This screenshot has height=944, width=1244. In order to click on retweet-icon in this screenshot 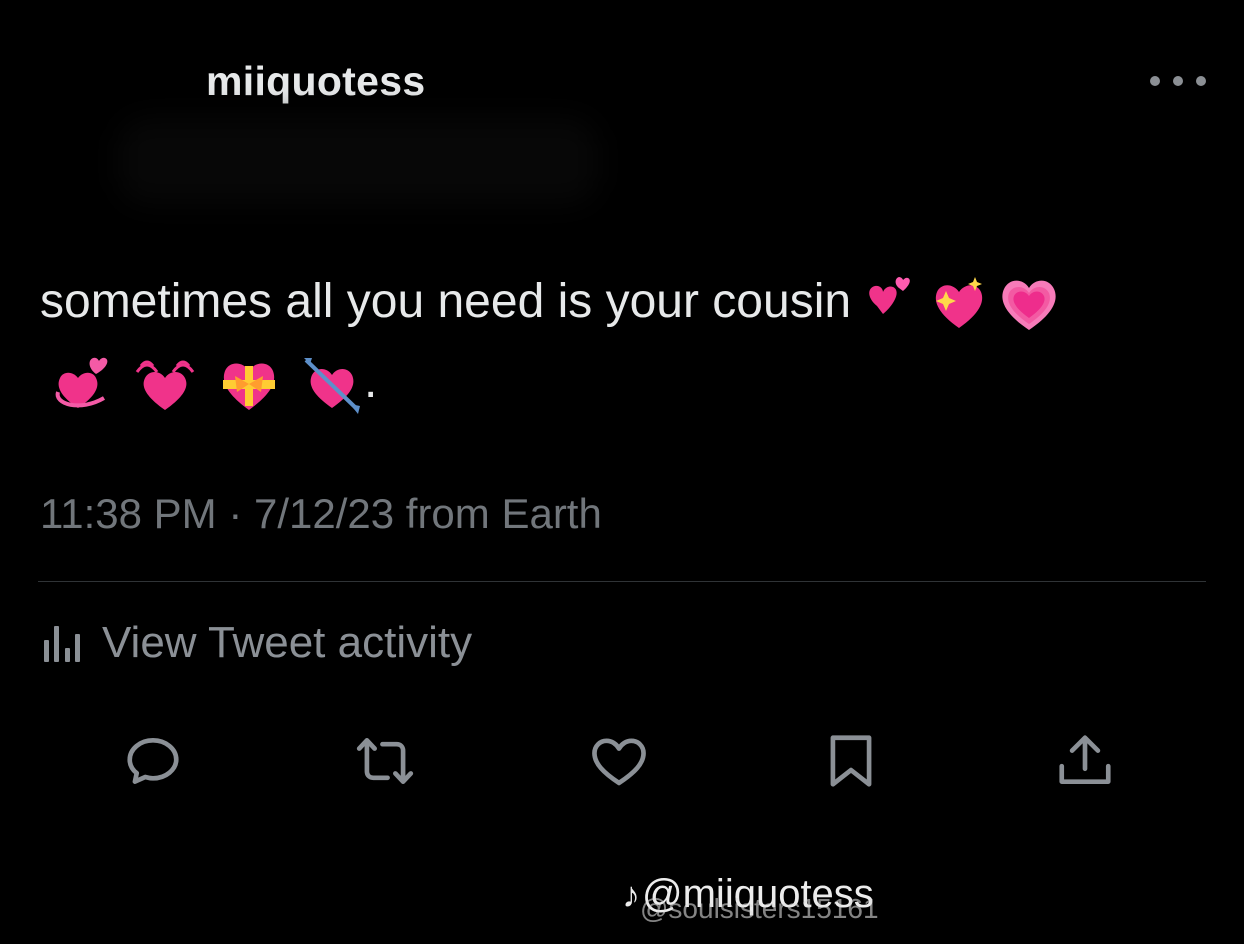, I will do `click(385, 761)`.